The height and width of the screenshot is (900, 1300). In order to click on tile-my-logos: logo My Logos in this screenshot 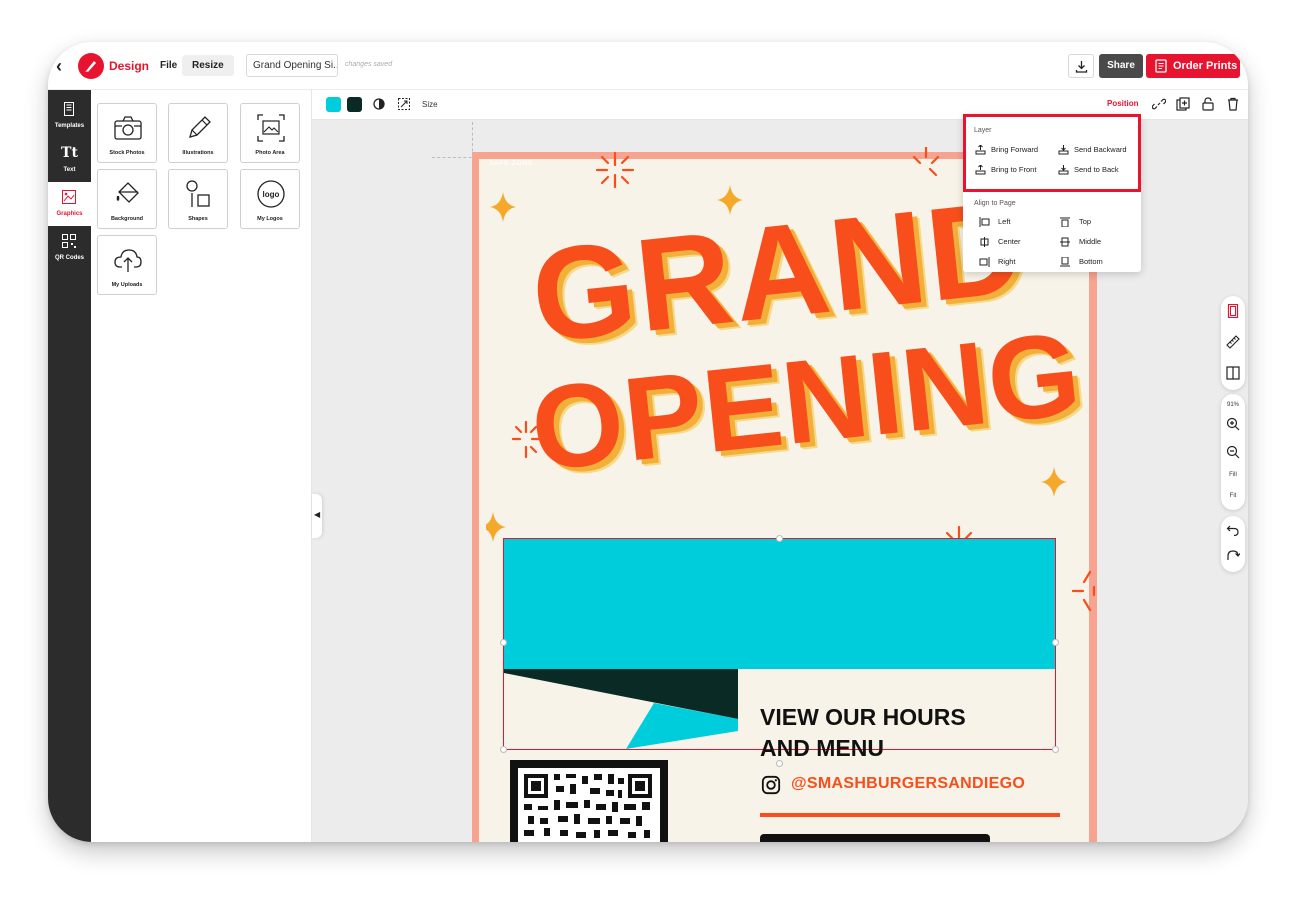, I will do `click(270, 199)`.